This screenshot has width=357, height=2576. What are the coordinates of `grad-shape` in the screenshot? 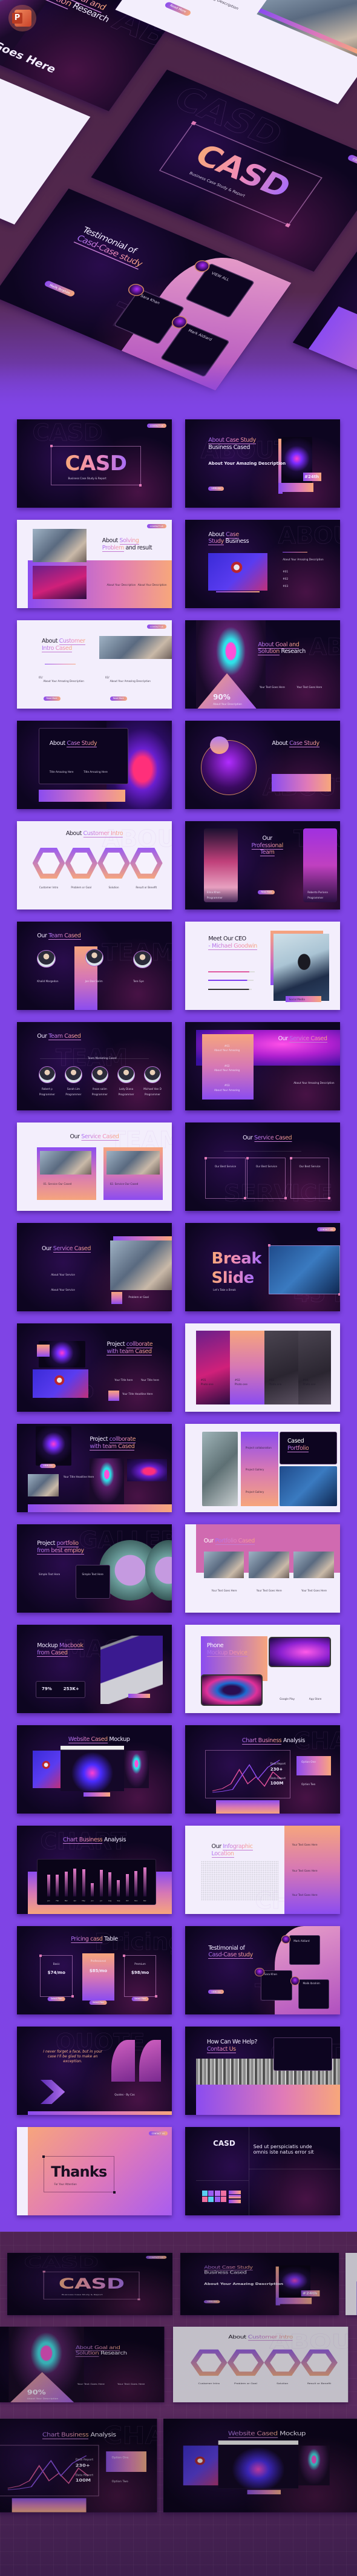 It's located at (238, 592).